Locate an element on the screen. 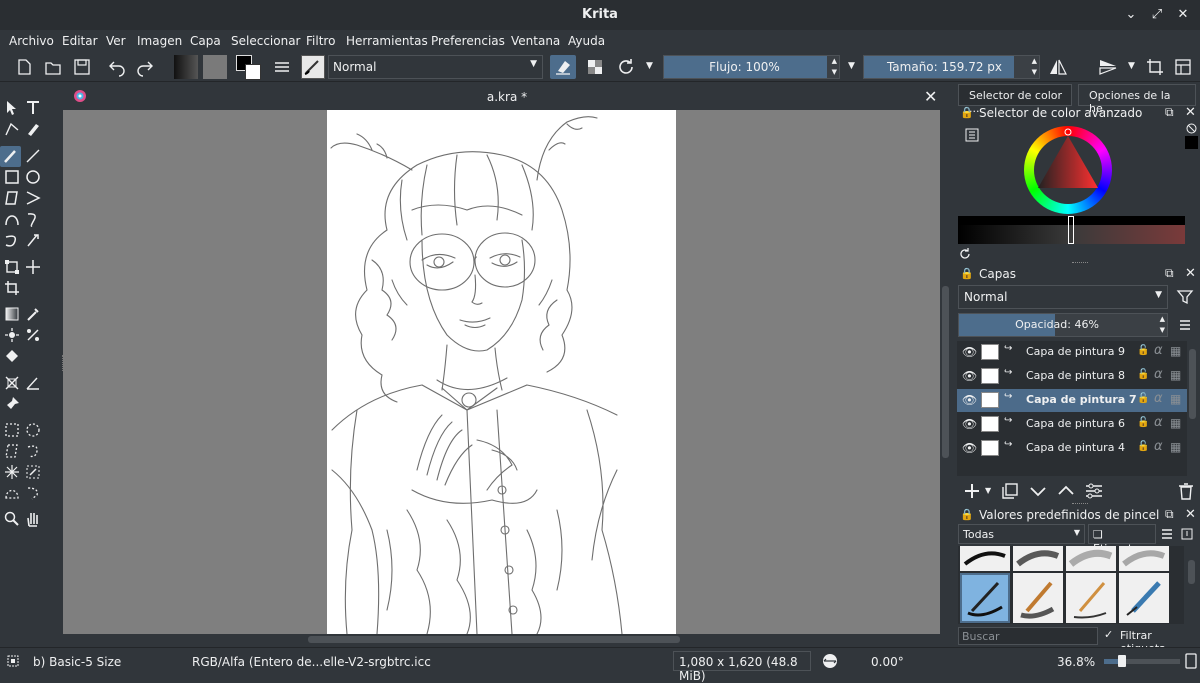  smart-patch-icon is located at coordinates (33, 335).